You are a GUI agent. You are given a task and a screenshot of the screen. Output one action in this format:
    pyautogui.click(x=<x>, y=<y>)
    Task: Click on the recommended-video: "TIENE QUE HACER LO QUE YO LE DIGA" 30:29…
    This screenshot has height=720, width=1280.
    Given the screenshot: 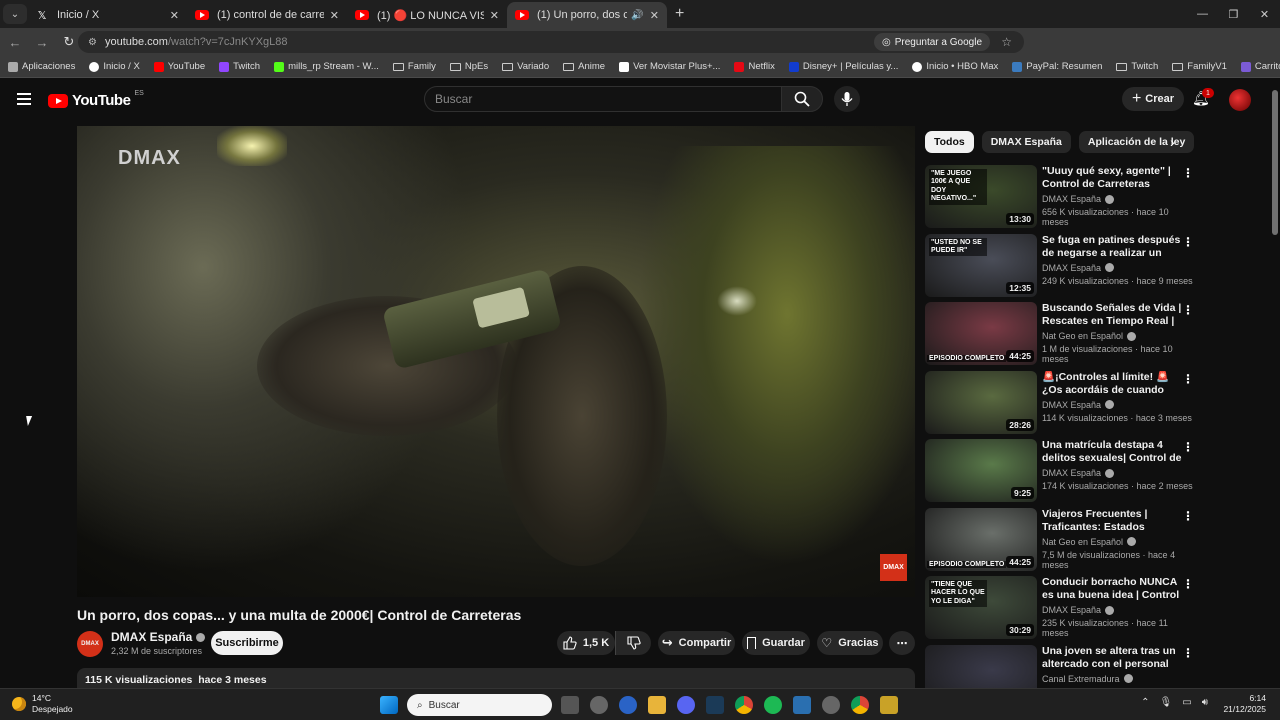 What is the action you would take?
    pyautogui.click(x=1060, y=608)
    